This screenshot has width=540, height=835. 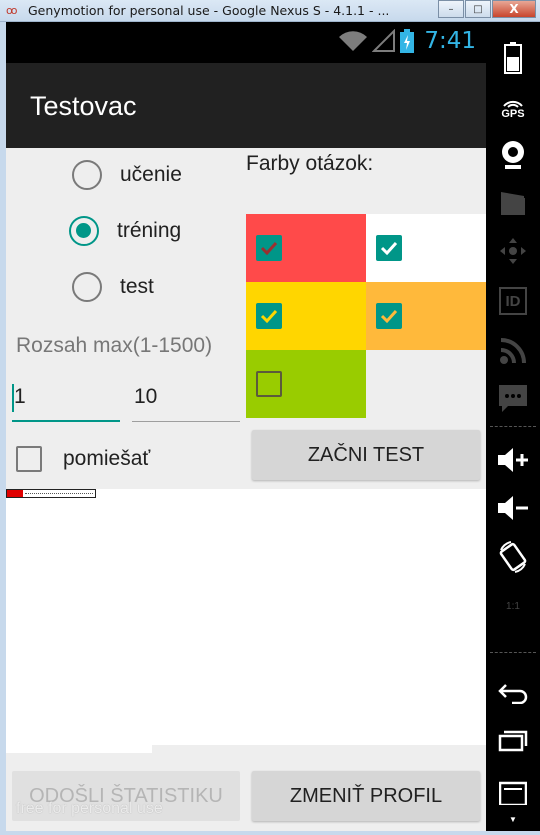 What do you see at coordinates (149, 230) in the screenshot?
I see `radio-label: tréning` at bounding box center [149, 230].